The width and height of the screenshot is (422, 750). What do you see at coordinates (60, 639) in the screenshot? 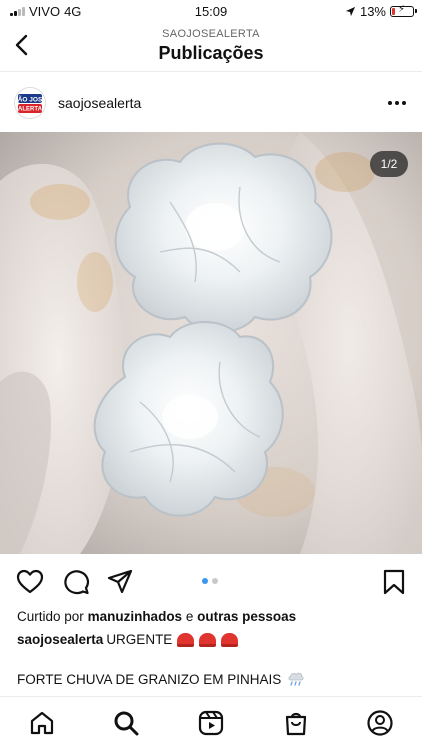
I see `caption-username: saojosealerta` at bounding box center [60, 639].